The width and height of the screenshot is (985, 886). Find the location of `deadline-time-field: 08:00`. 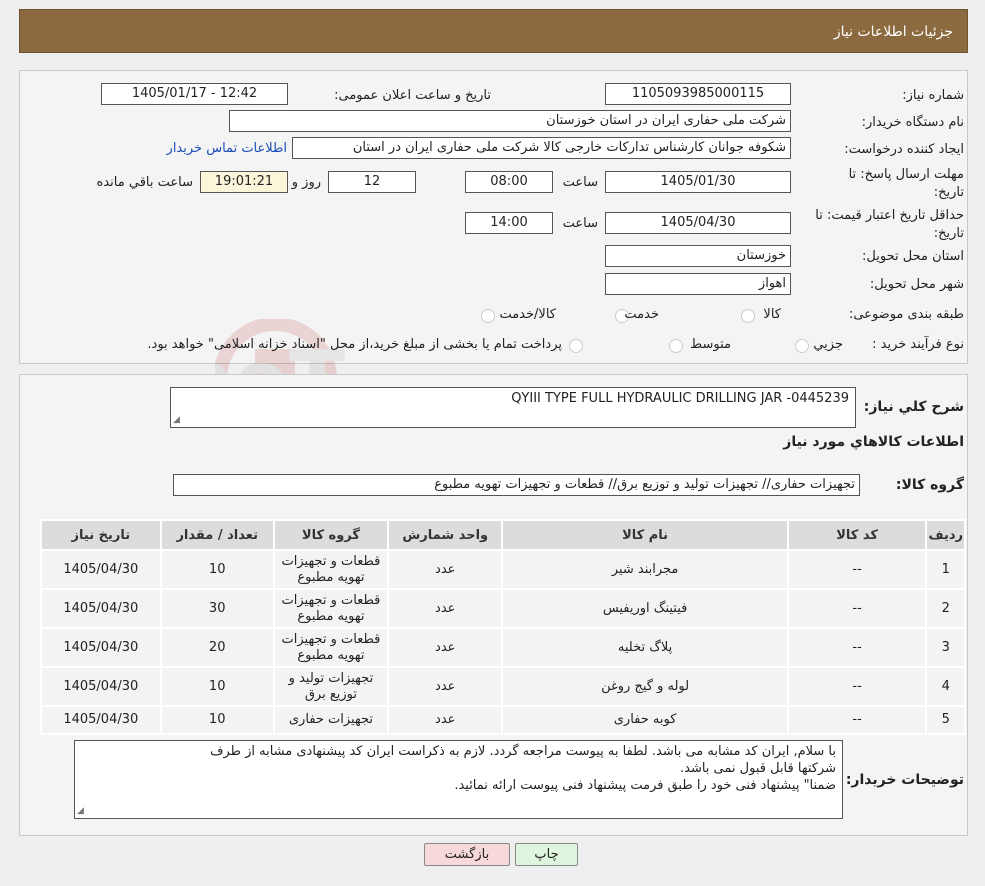

deadline-time-field: 08:00 is located at coordinates (509, 182).